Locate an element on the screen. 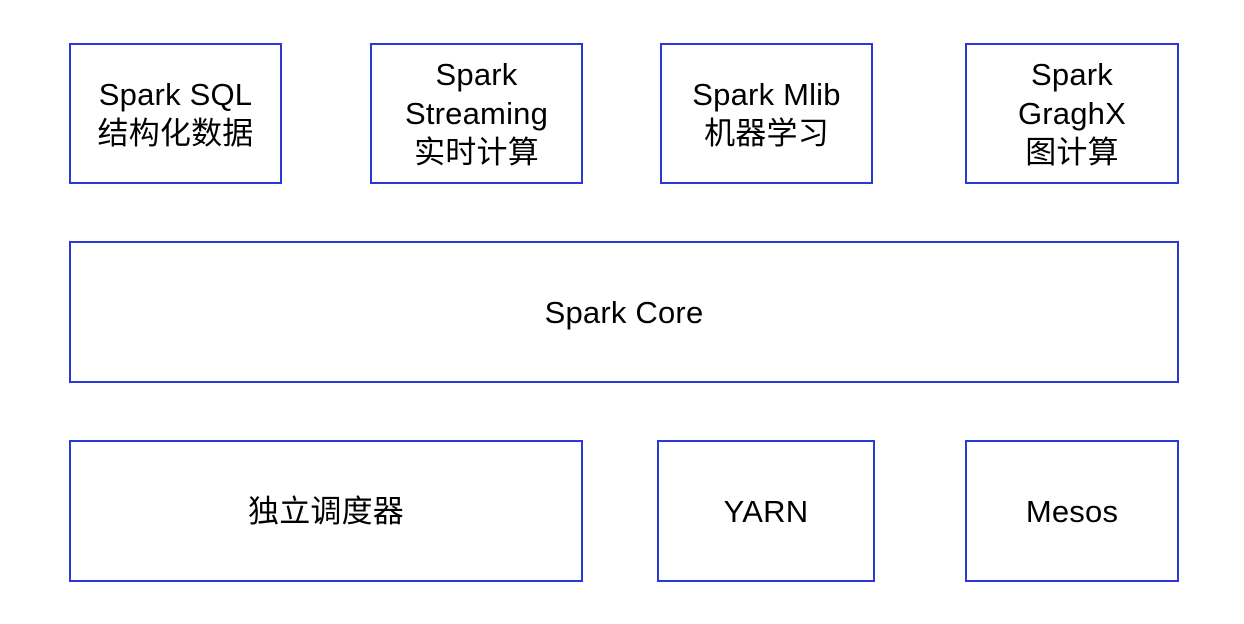  spark-mllib-title: Spark Mlib is located at coordinates (766, 94).